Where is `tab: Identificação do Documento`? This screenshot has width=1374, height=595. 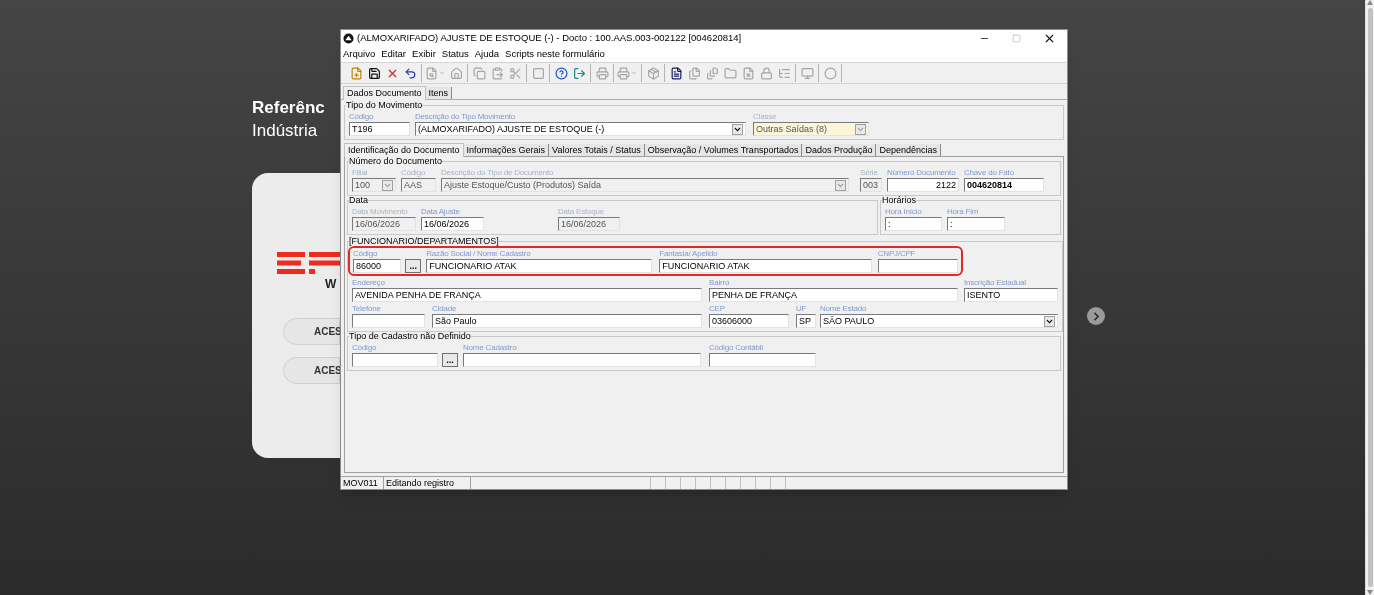
tab: Identificação do Documento is located at coordinates (404, 150).